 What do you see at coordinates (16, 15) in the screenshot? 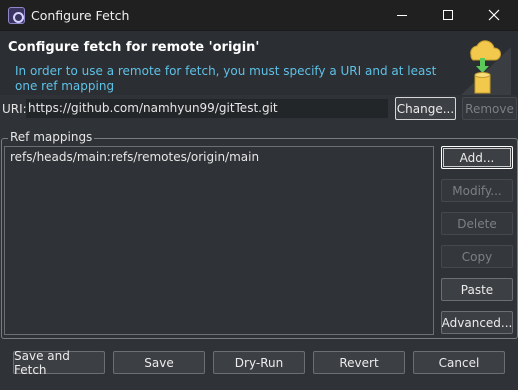
I see `eclipse-app-icon` at bounding box center [16, 15].